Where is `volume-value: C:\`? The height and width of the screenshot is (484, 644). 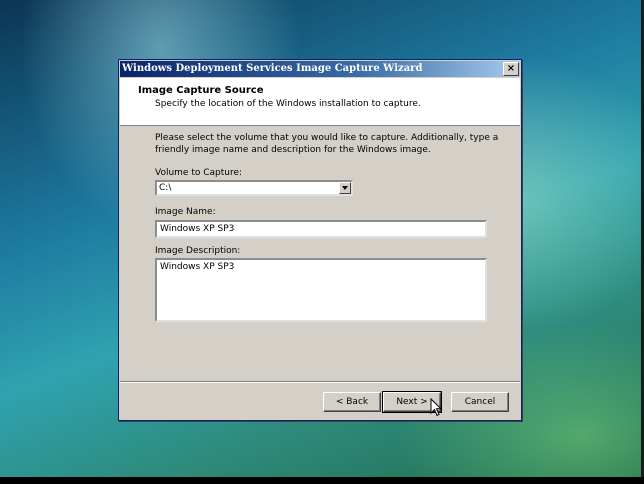 volume-value: C:\ is located at coordinates (165, 188).